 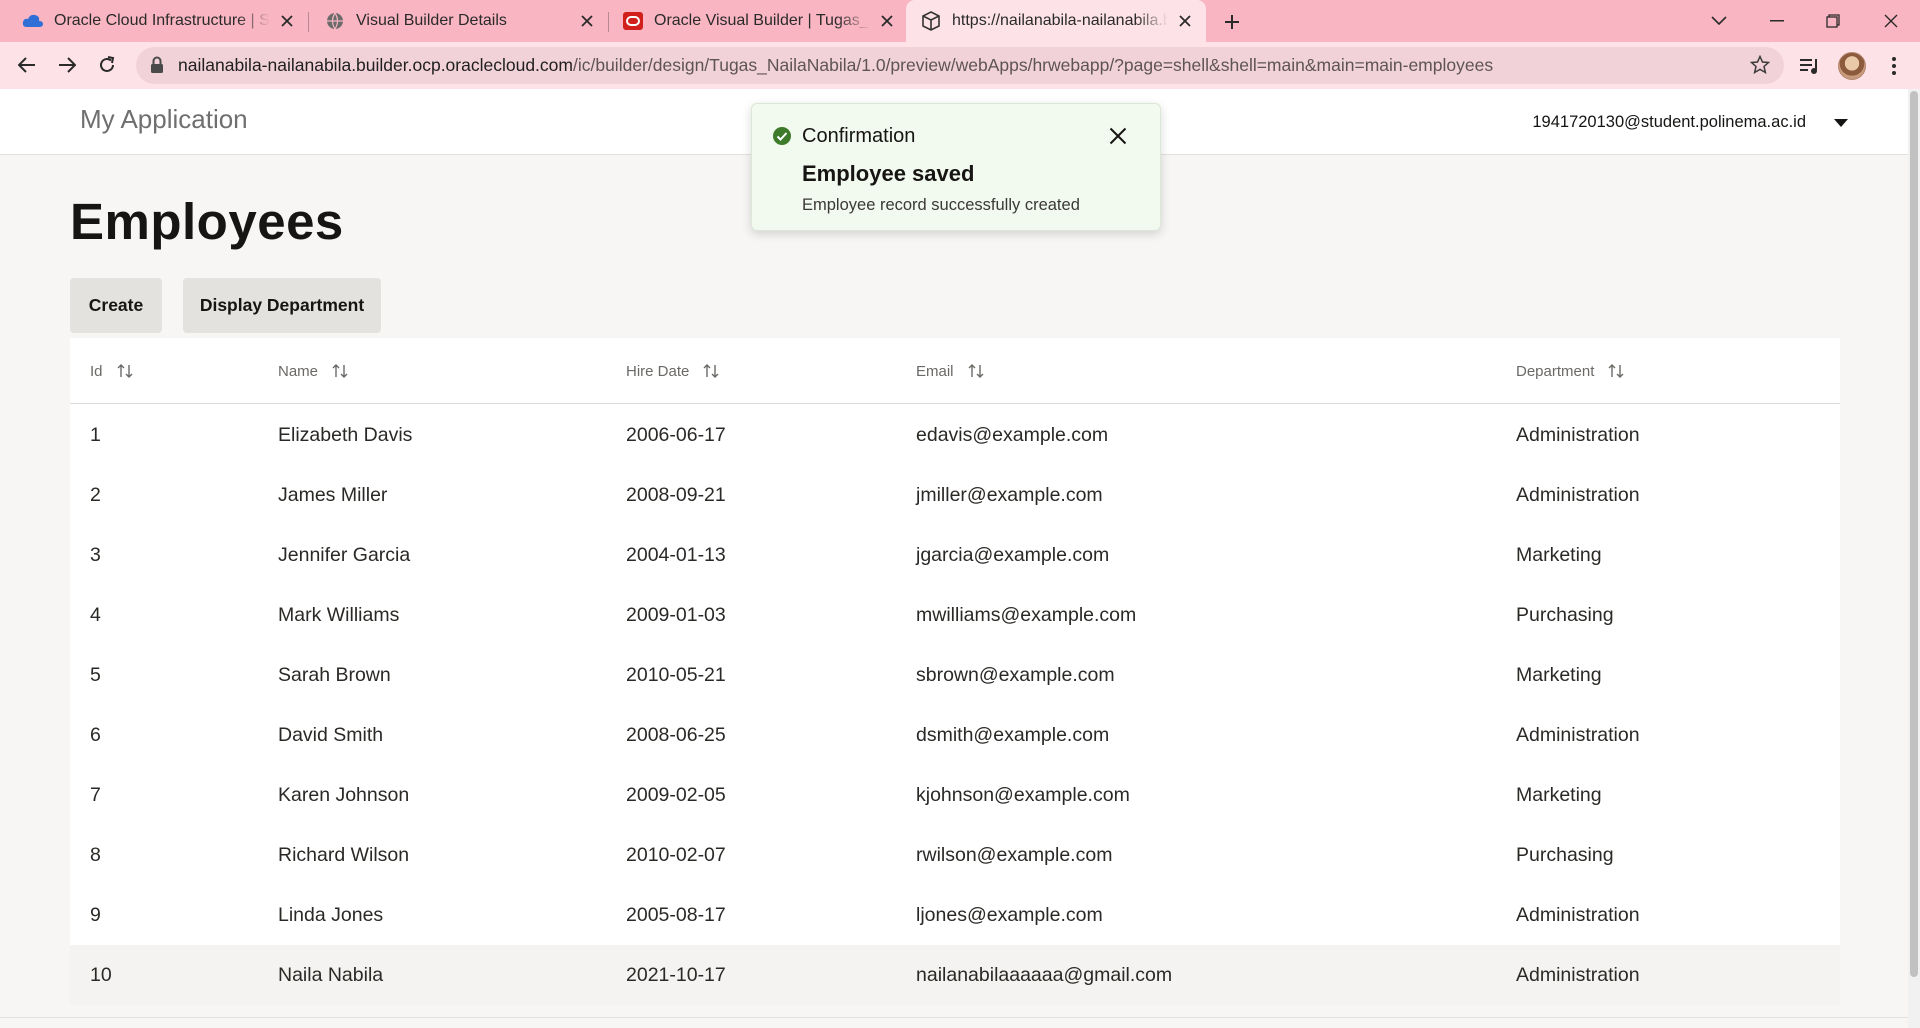 What do you see at coordinates (888, 173) in the screenshot?
I see `toast-summary: Employee saved` at bounding box center [888, 173].